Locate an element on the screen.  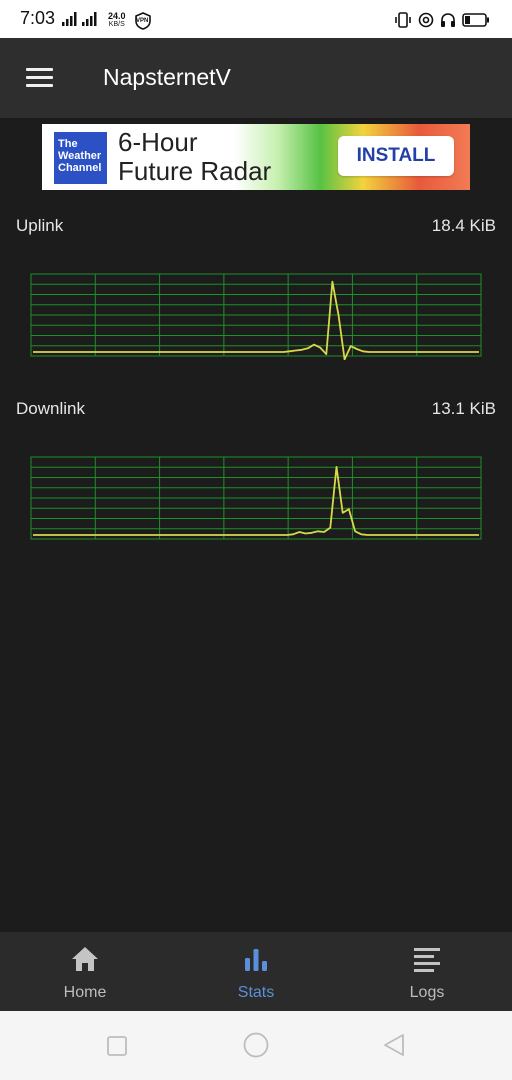
back-icon is located at coordinates (394, 1045).